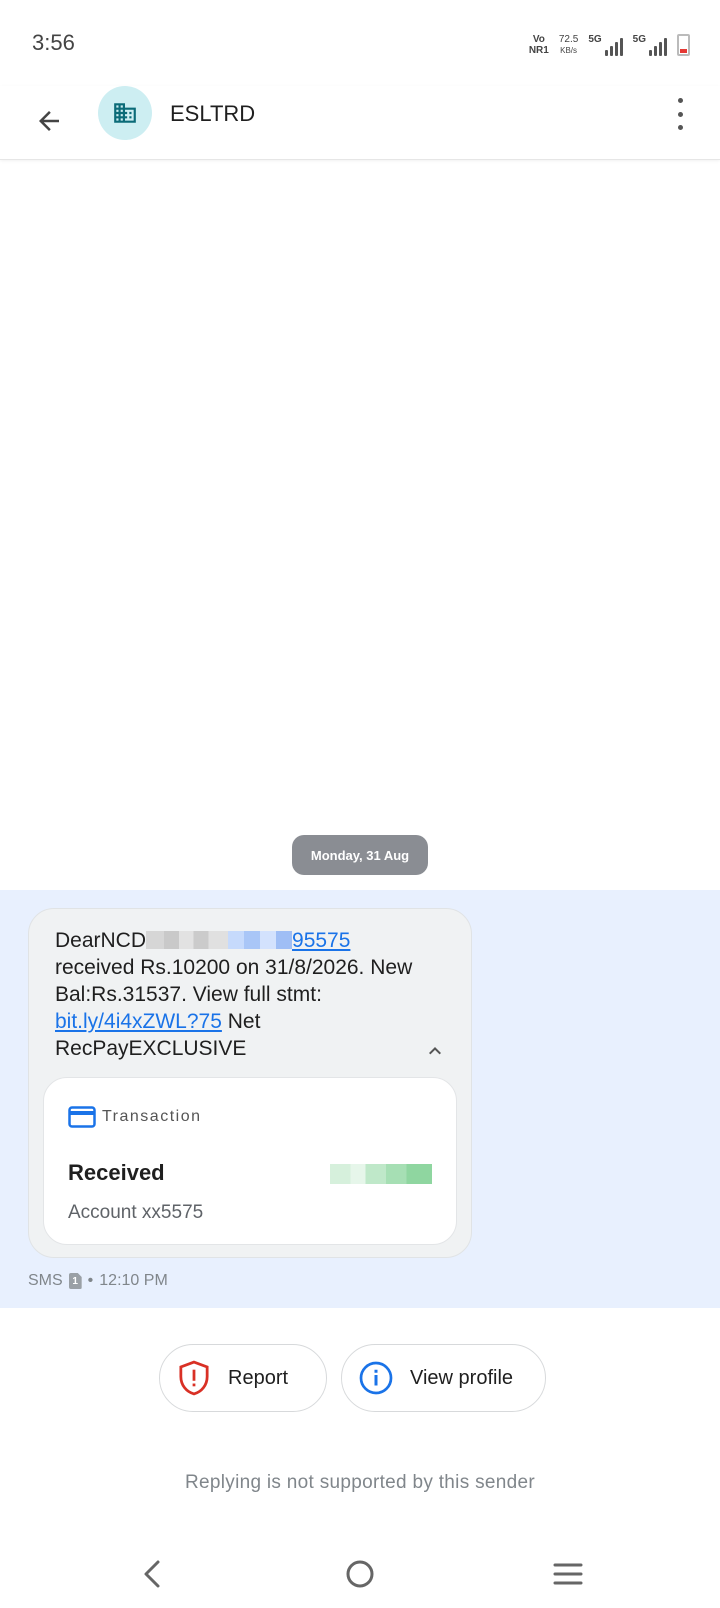  What do you see at coordinates (443, 1378) in the screenshot?
I see `view-profile-button: View profile` at bounding box center [443, 1378].